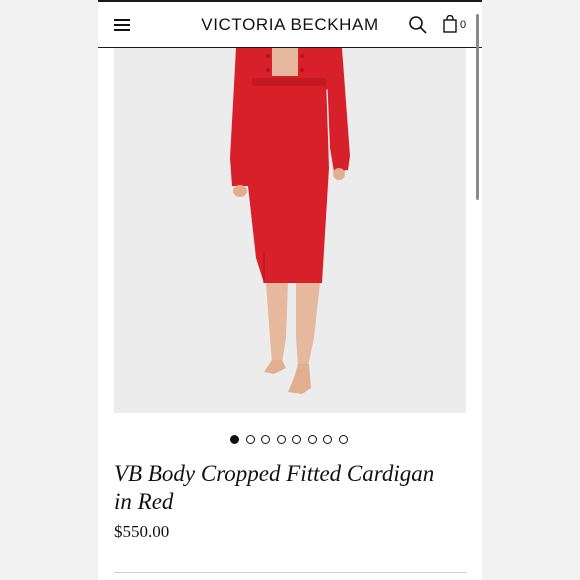 The image size is (580, 580). I want to click on bag-count-badge: 0, so click(463, 25).